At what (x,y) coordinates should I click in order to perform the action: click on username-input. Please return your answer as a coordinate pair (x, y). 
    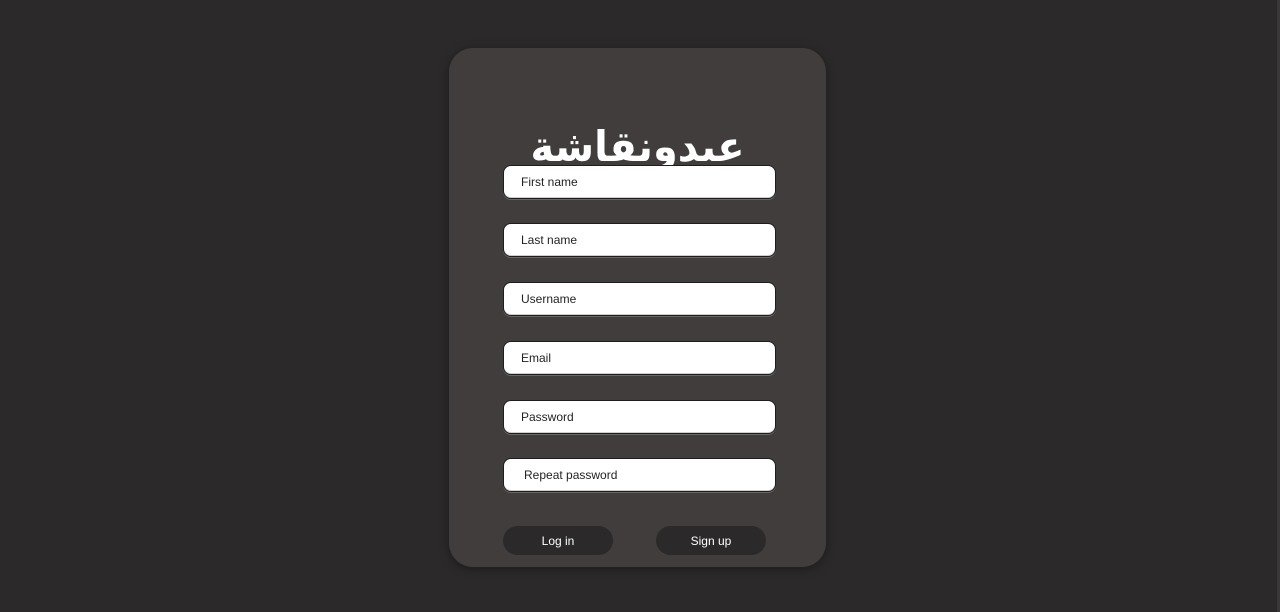
    Looking at the image, I should click on (639, 299).